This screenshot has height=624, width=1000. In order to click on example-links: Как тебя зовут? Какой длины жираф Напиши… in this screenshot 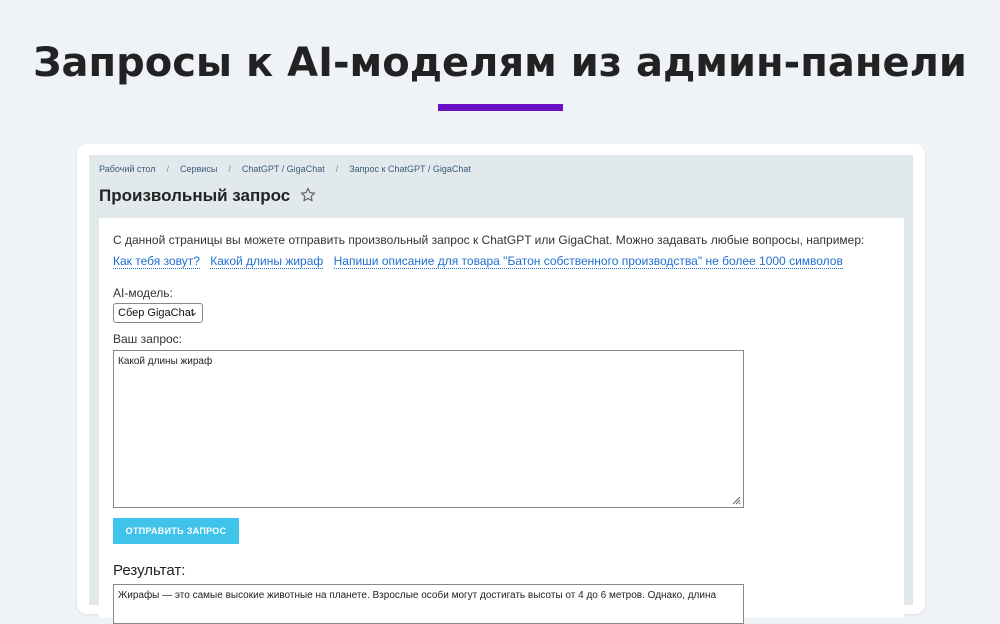, I will do `click(481, 261)`.